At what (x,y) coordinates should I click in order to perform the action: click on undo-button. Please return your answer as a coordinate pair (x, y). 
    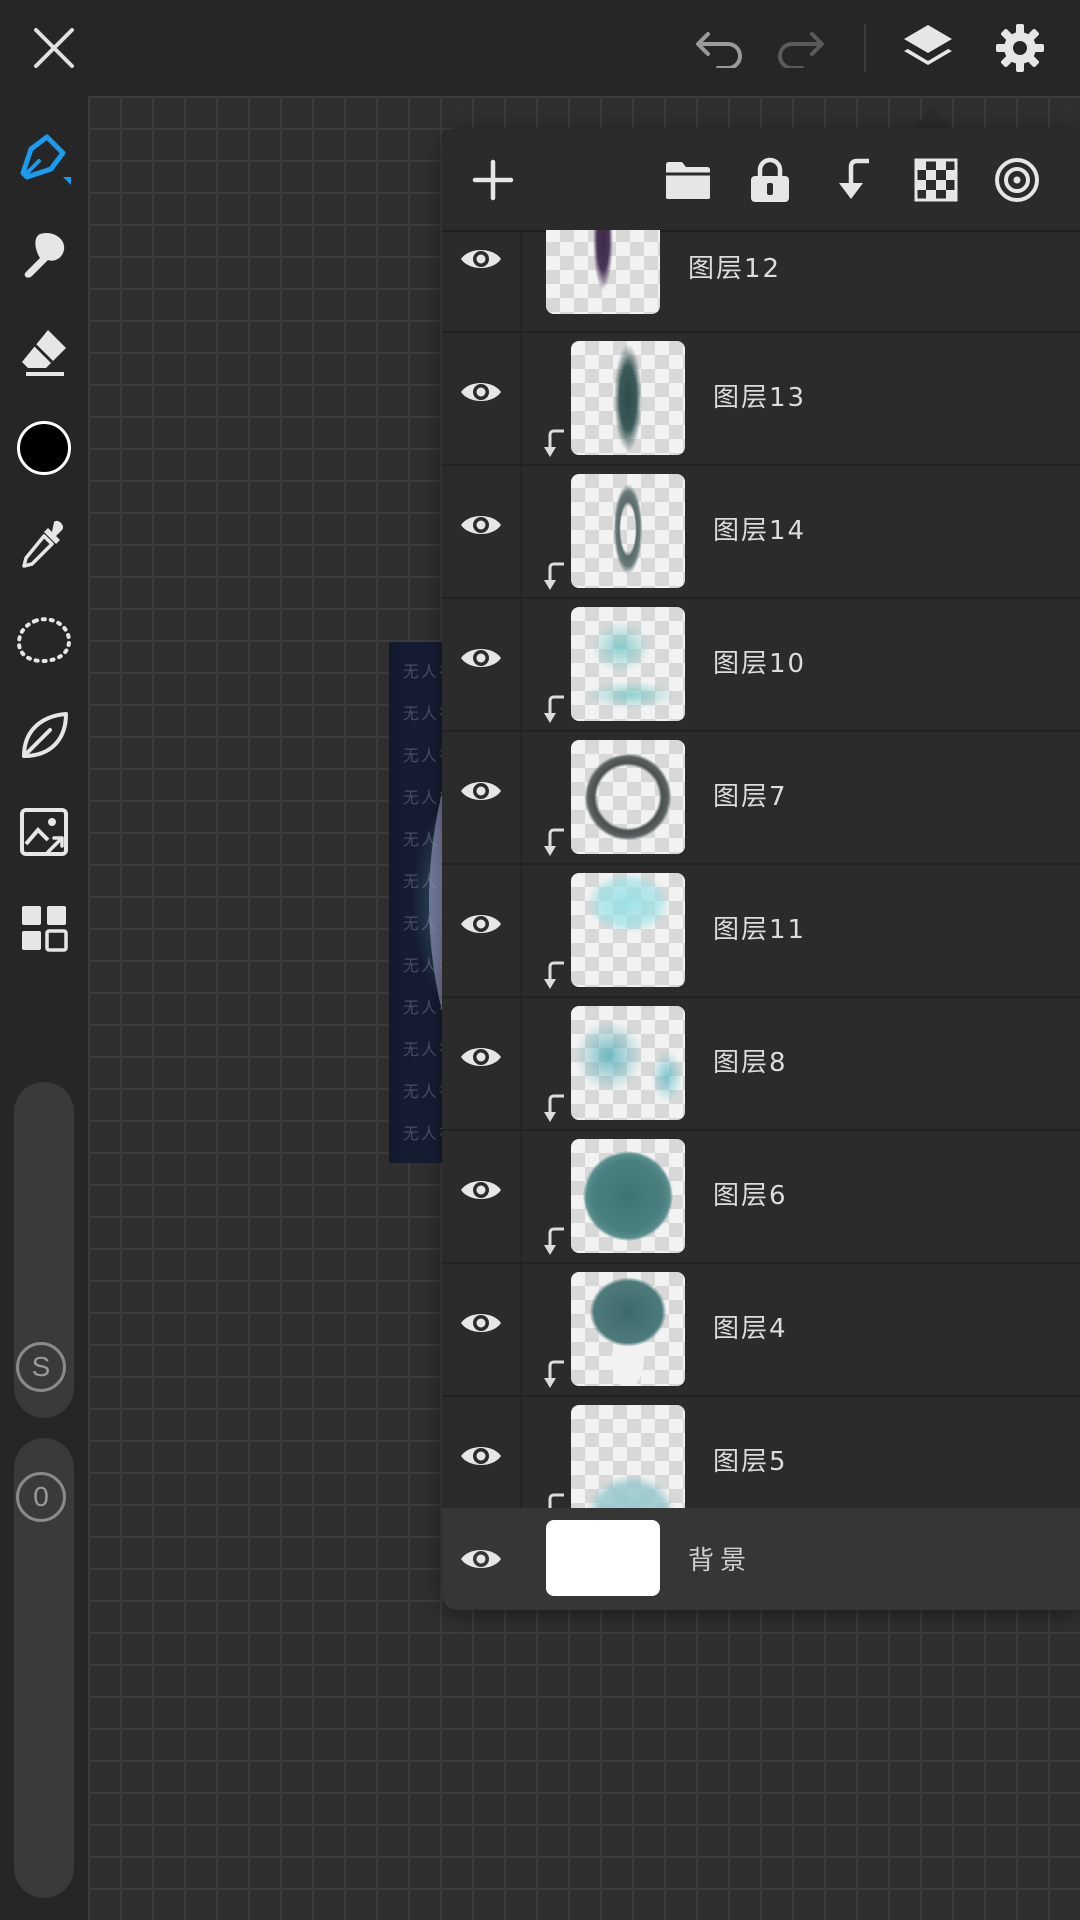
    Looking at the image, I should click on (720, 48).